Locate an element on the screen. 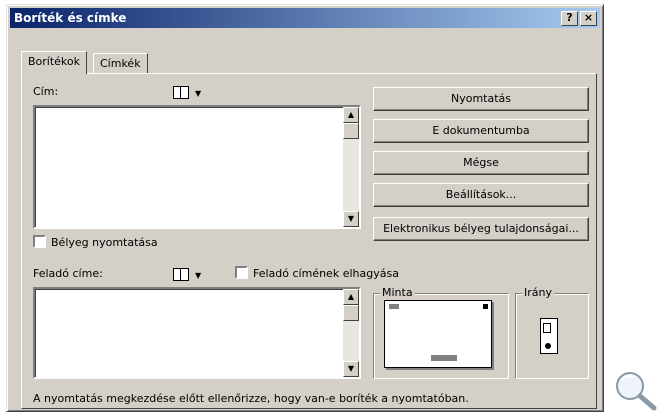 Image resolution: width=664 pixels, height=418 pixels. cancel-button: Mégse is located at coordinates (481, 163).